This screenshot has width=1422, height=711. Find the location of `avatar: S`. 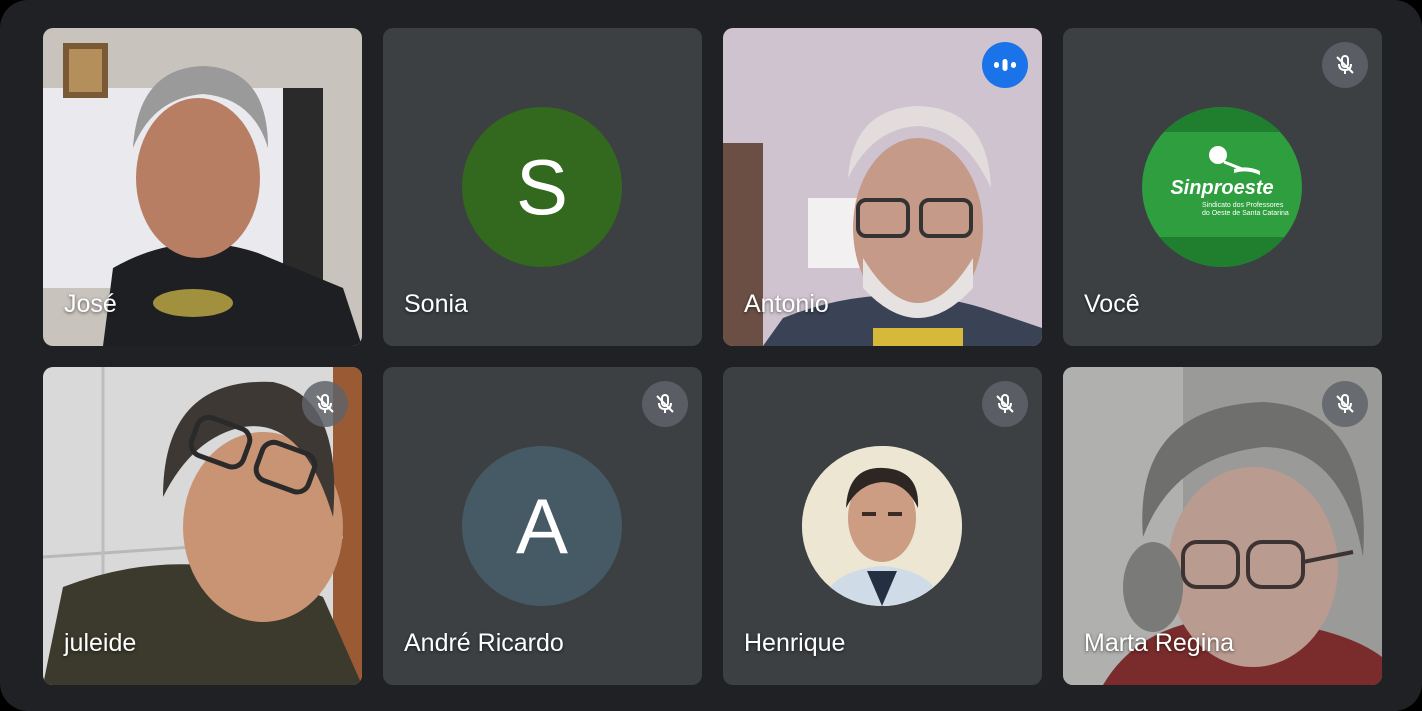

avatar: S is located at coordinates (542, 187).